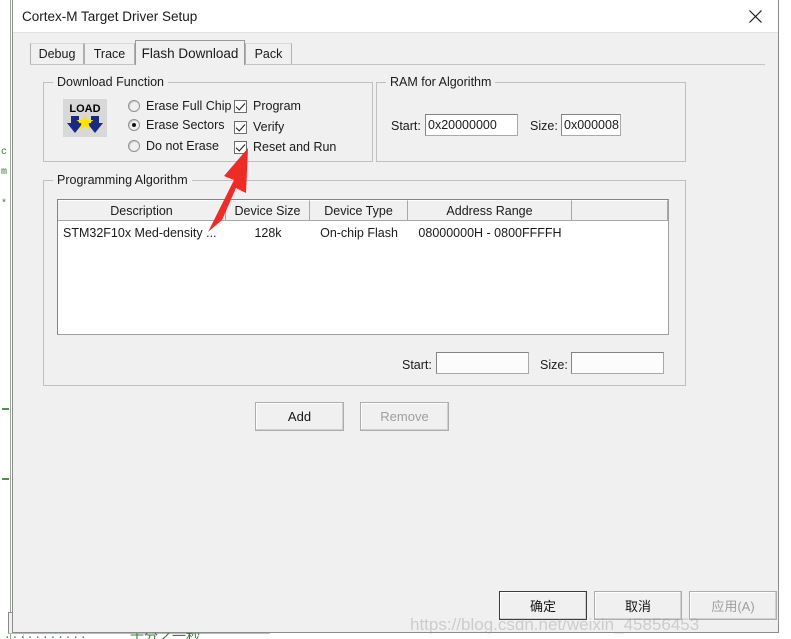 This screenshot has height=639, width=791. Describe the element at coordinates (269, 127) in the screenshot. I see `checkbox-label-verify: Verify` at that location.